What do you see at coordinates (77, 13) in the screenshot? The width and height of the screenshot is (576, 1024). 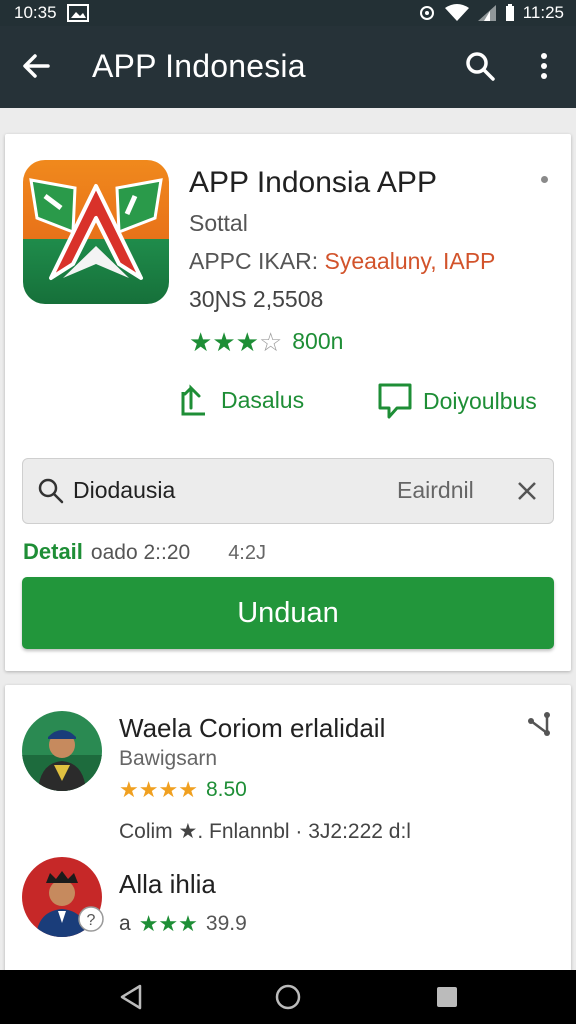 I see `image-notification-icon` at bounding box center [77, 13].